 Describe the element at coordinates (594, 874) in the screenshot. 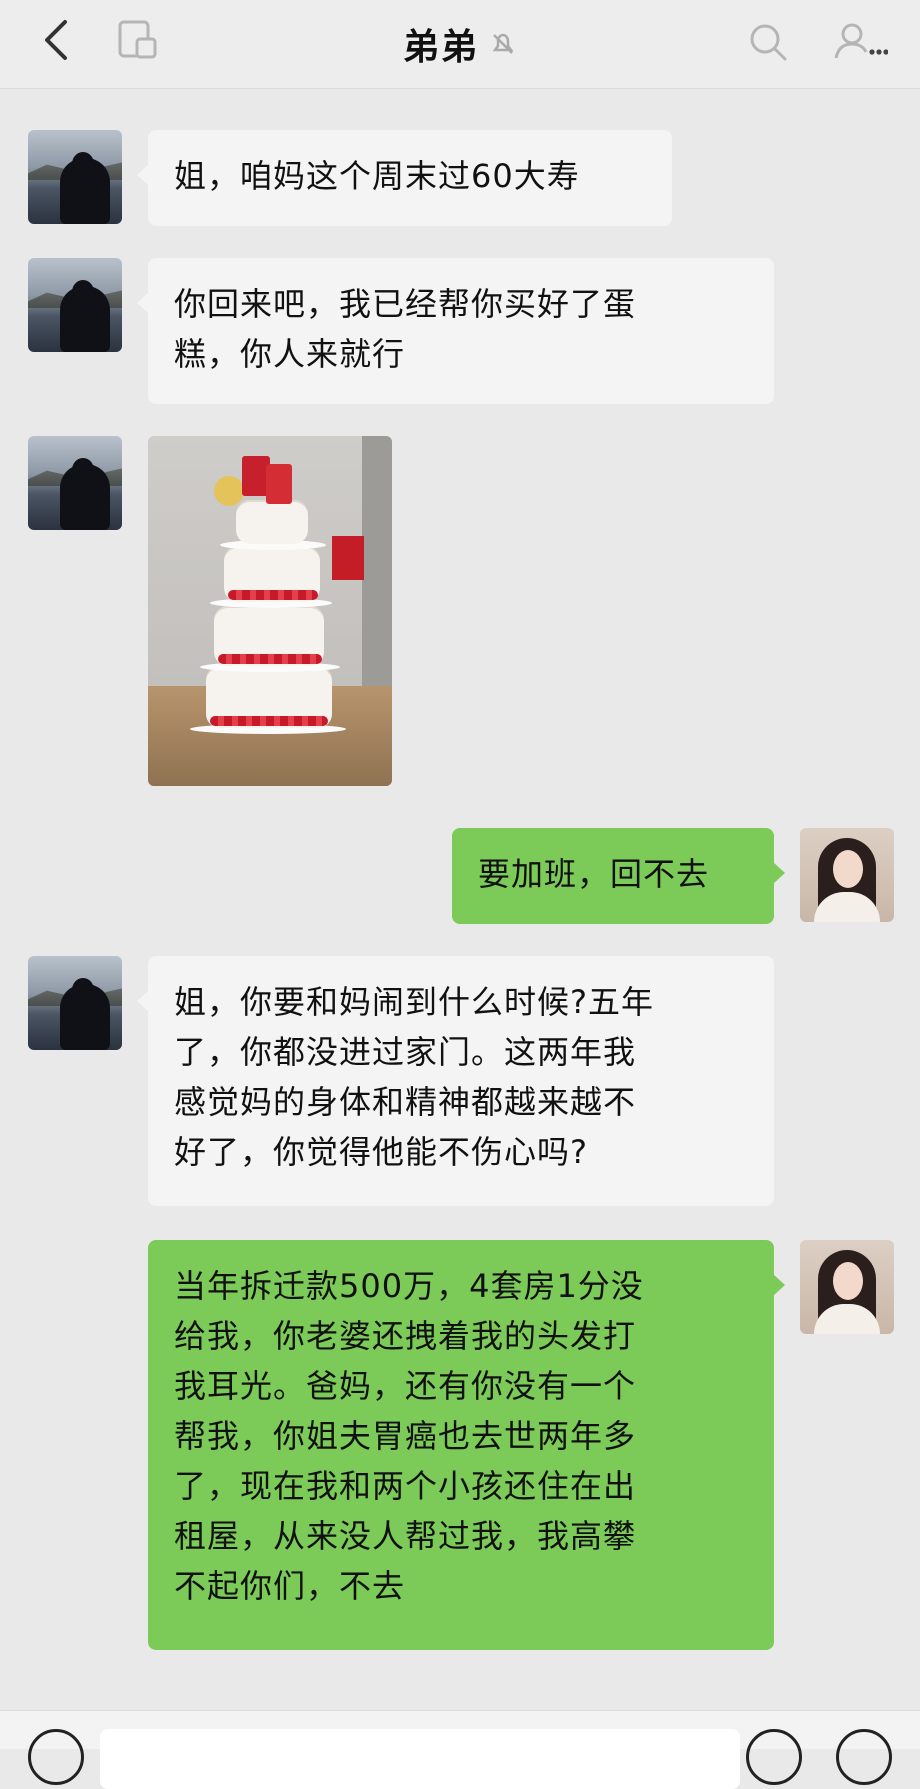

I see `message-text: 要加班，回不去` at that location.